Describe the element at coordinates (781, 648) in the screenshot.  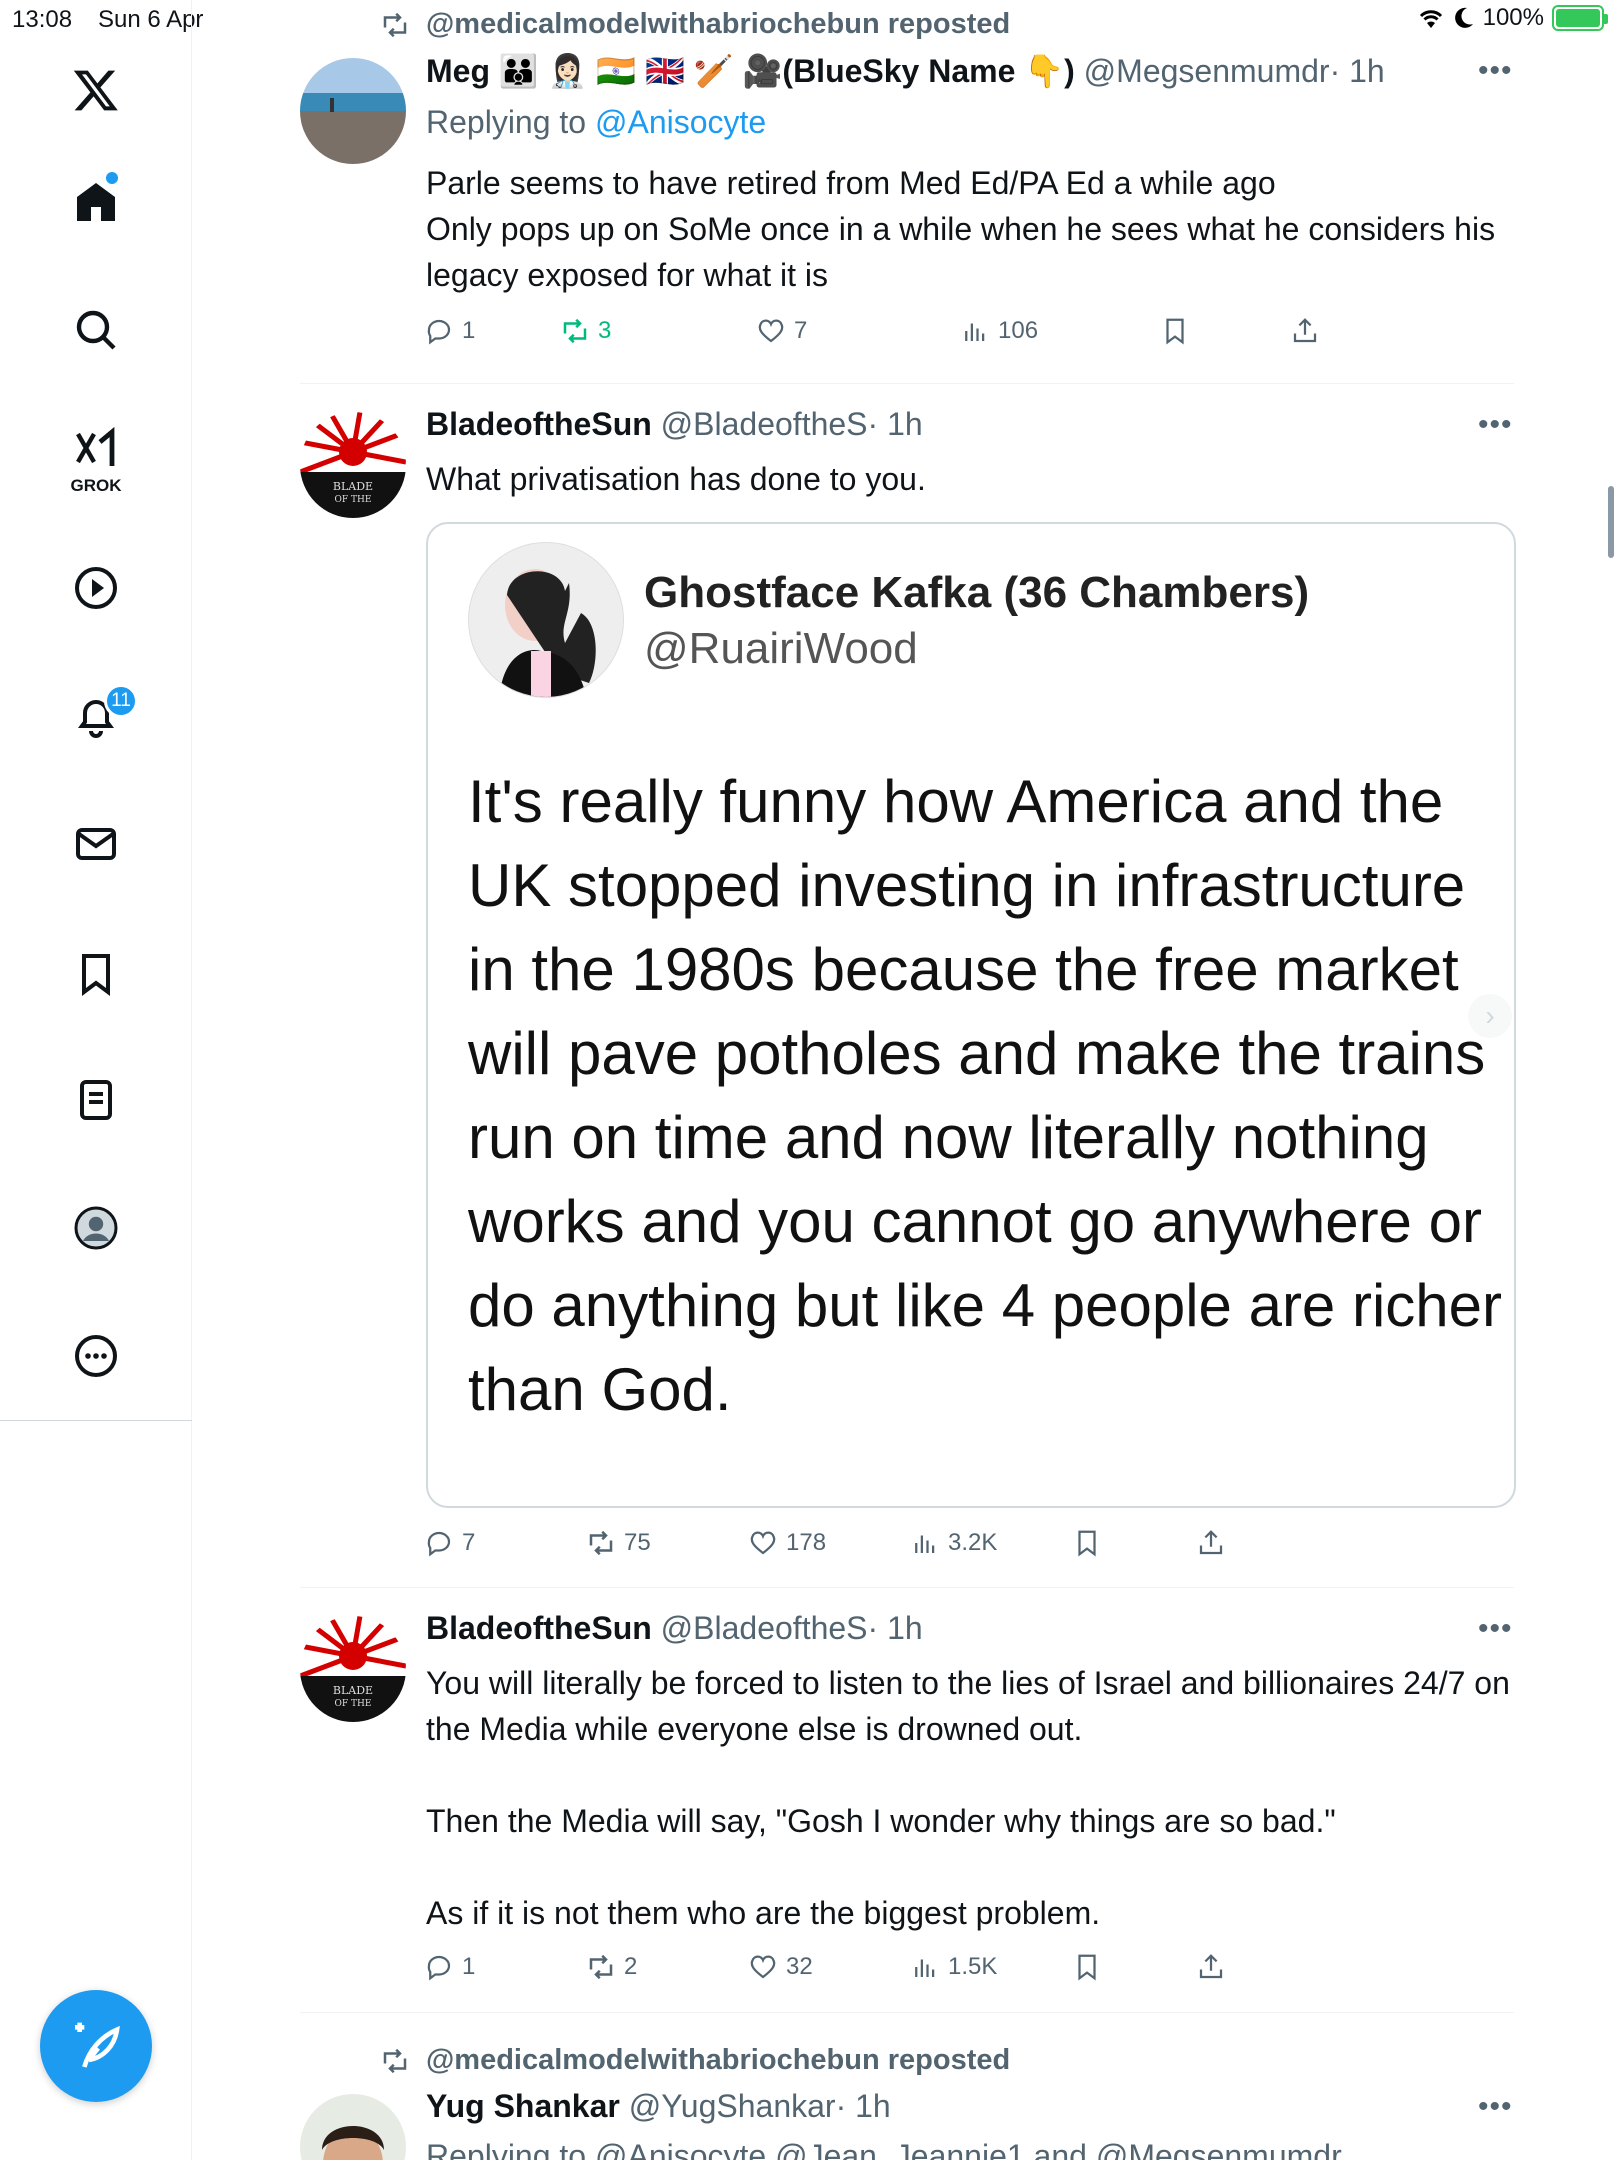
I see `quoted-handle: @RuairiWood` at that location.